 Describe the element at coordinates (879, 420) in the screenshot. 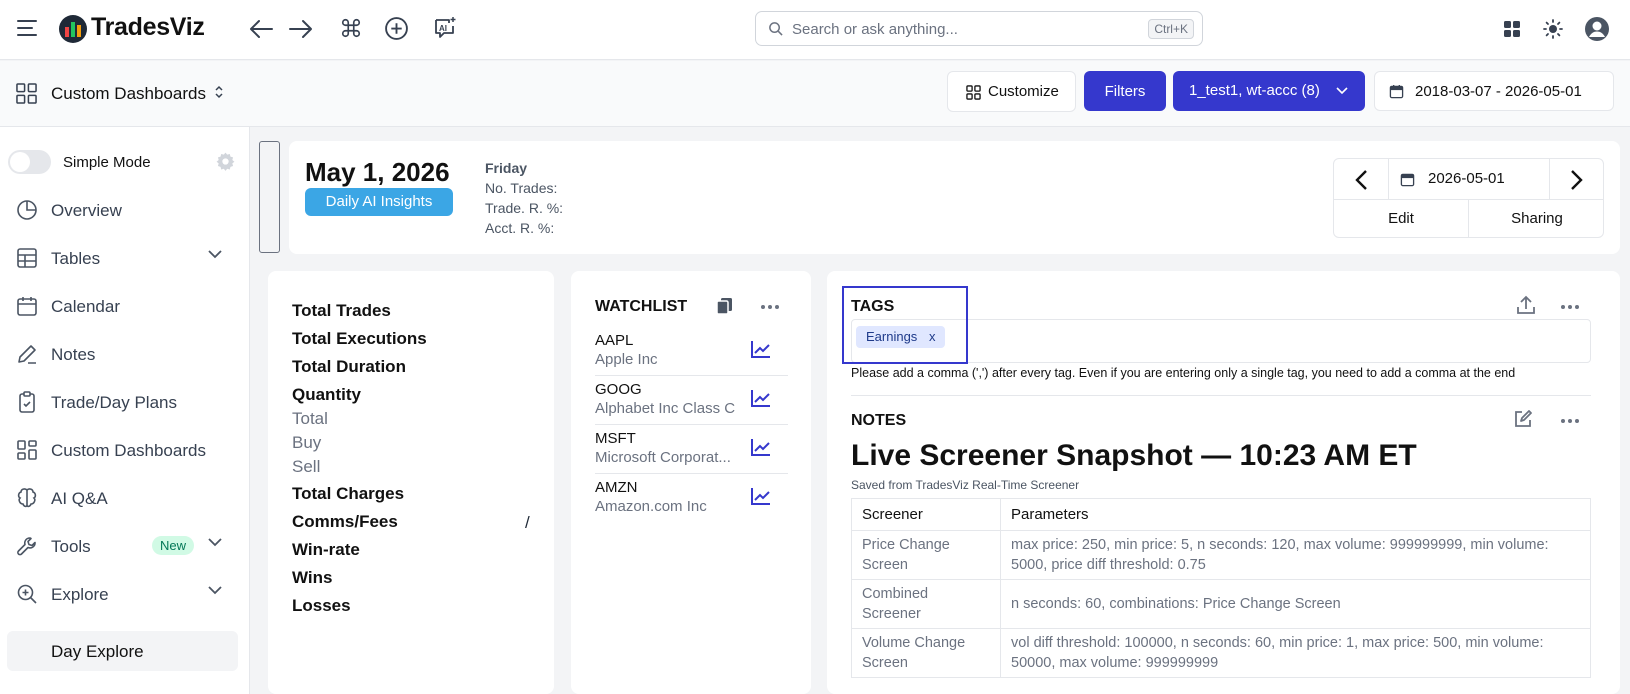

I see `notes-title: NOTES` at that location.